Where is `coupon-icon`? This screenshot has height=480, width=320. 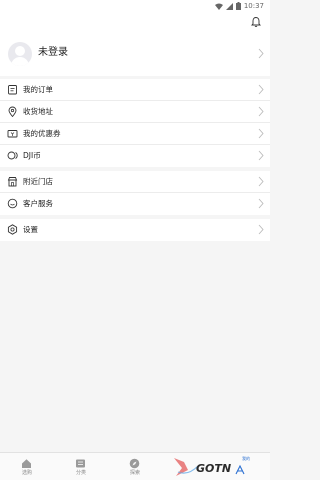
coupon-icon is located at coordinates (12, 134).